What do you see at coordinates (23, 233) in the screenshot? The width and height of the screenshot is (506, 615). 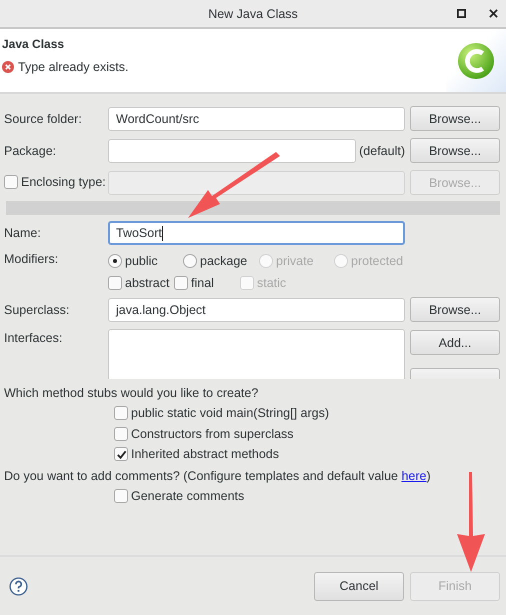 I see `field-label: Name:` at bounding box center [23, 233].